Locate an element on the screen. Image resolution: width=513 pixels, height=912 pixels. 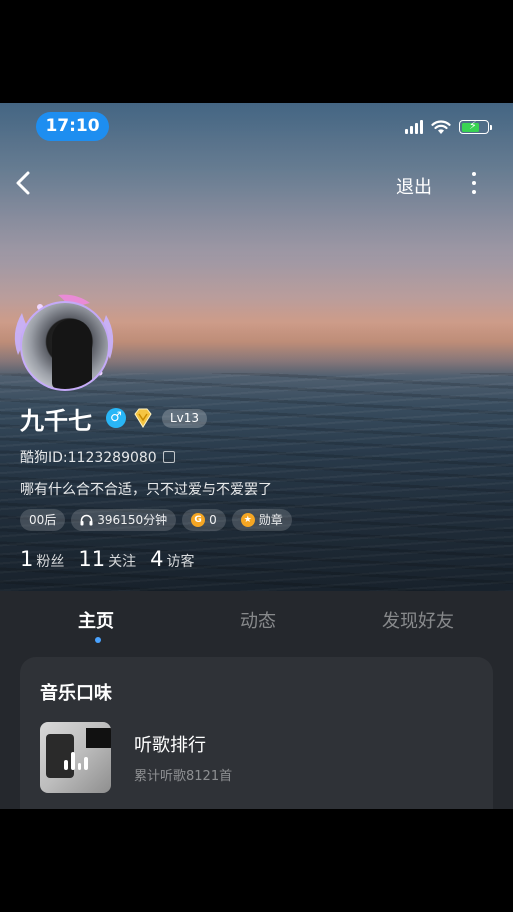
listening-ranking-title: 听歌排行 is located at coordinates (170, 744).